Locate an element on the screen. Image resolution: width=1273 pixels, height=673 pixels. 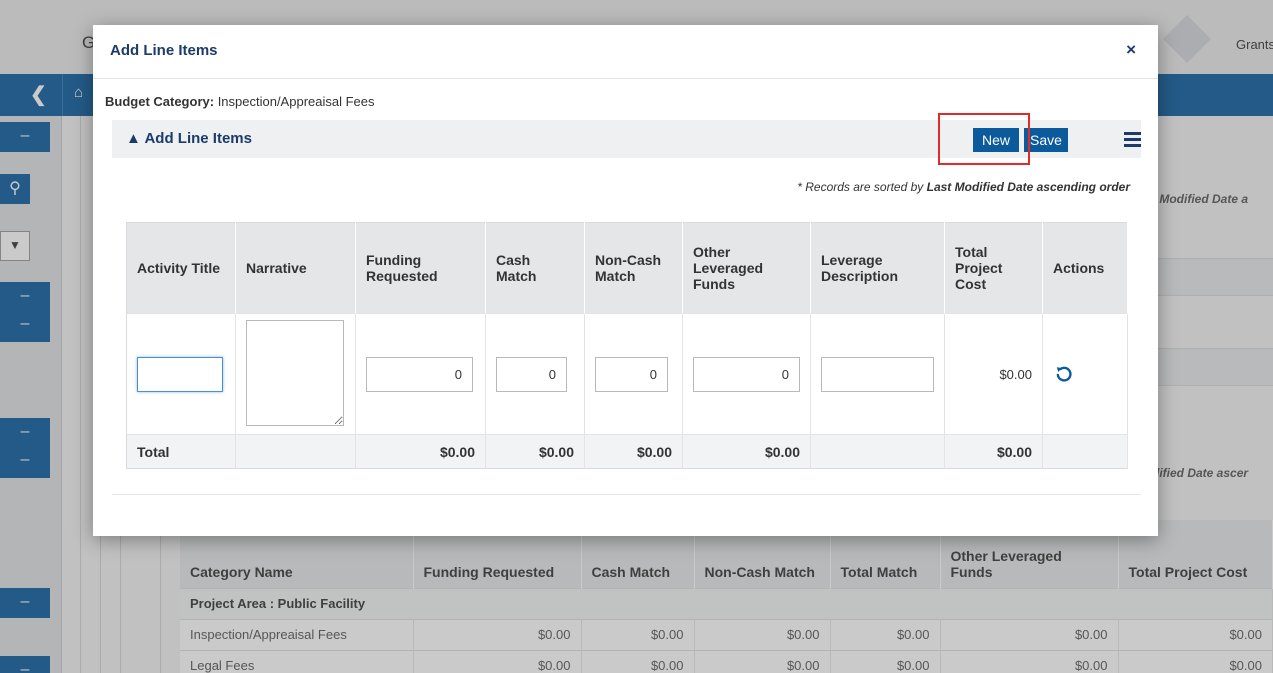
total-funding-requested: $0.00 is located at coordinates (420, 451).